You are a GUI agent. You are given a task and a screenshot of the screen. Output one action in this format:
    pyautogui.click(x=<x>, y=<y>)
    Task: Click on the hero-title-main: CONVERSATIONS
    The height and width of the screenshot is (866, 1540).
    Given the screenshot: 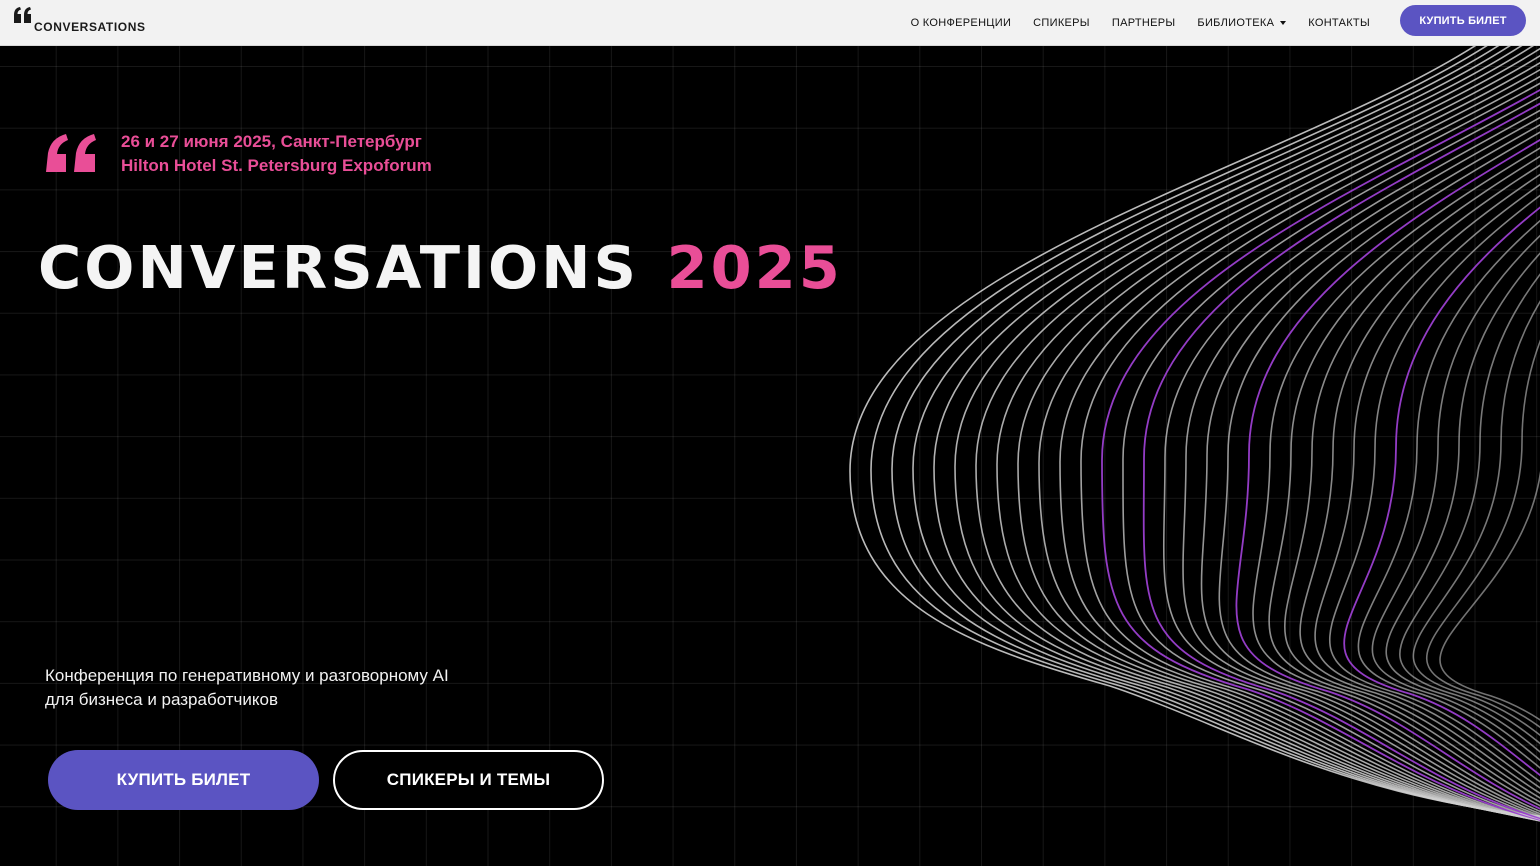 What is the action you would take?
    pyautogui.click(x=339, y=267)
    